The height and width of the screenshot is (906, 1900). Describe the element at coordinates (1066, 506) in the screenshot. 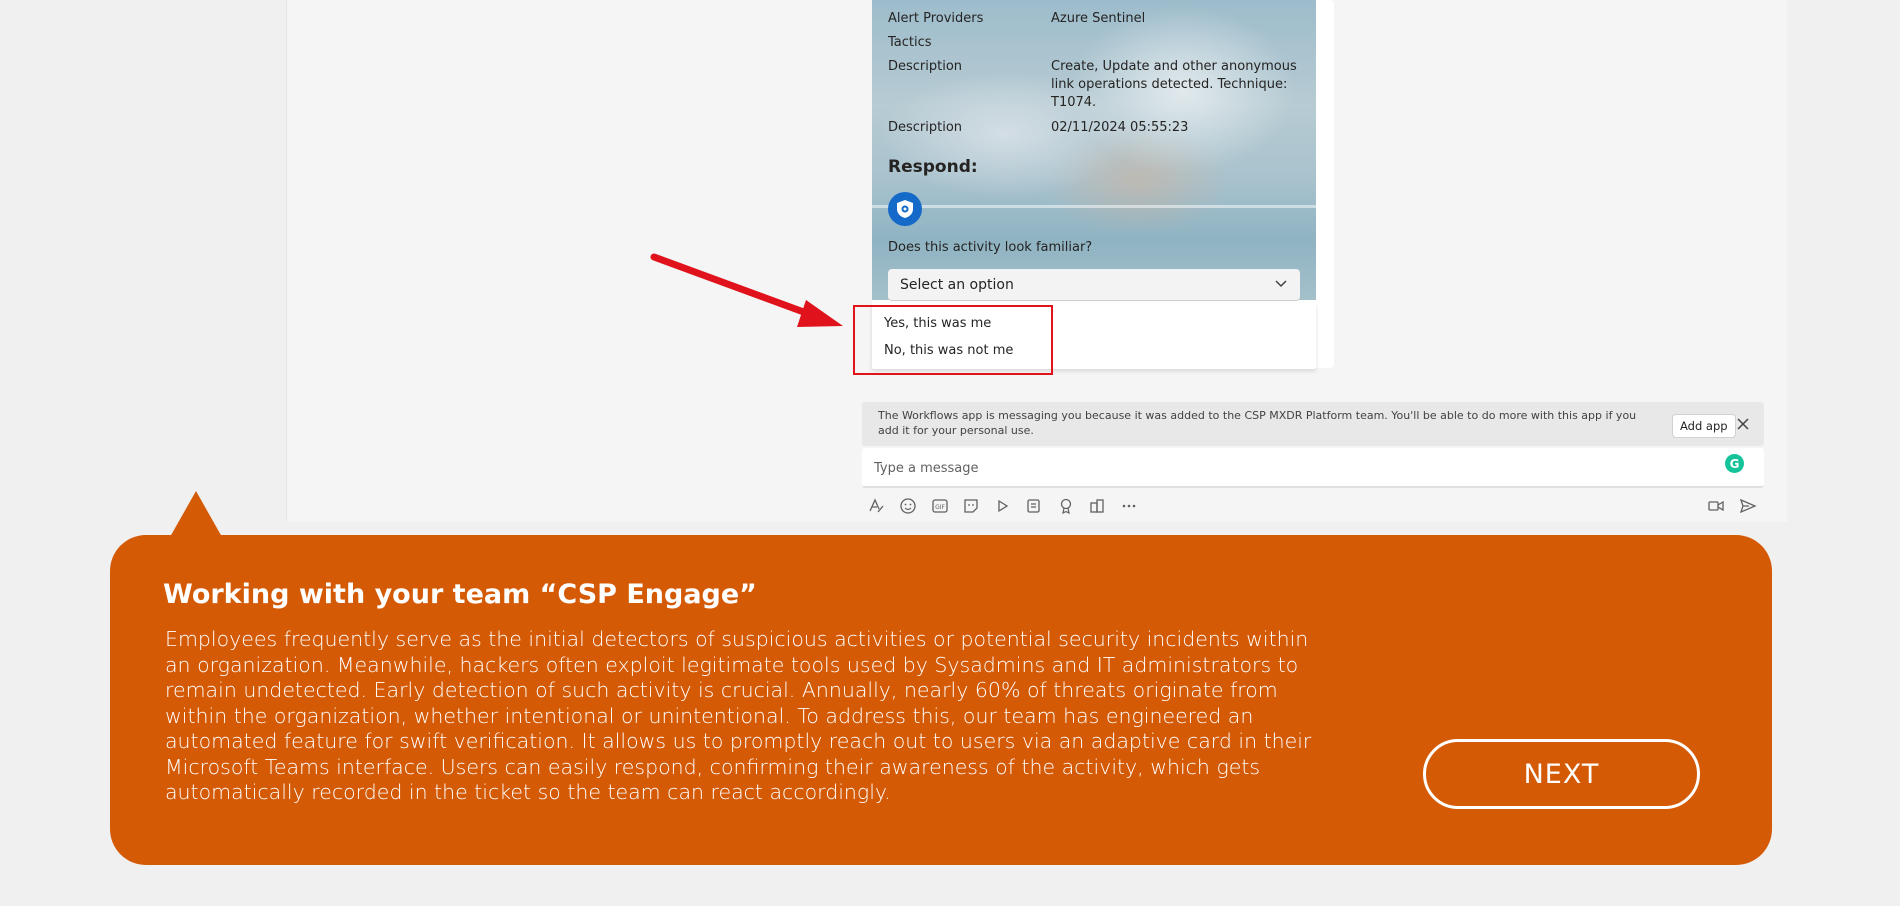

I see `praise-icon` at that location.